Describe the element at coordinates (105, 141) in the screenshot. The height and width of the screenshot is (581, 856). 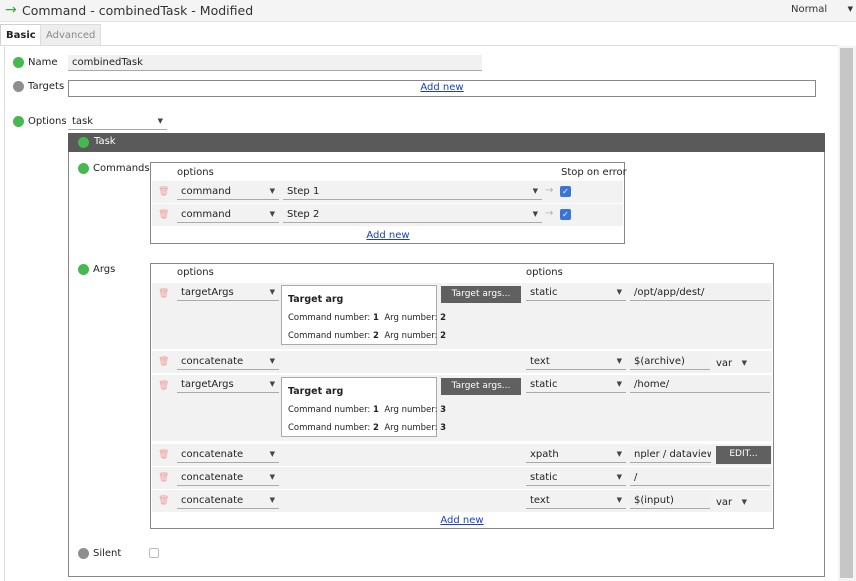
I see `task-header-title: Task` at that location.